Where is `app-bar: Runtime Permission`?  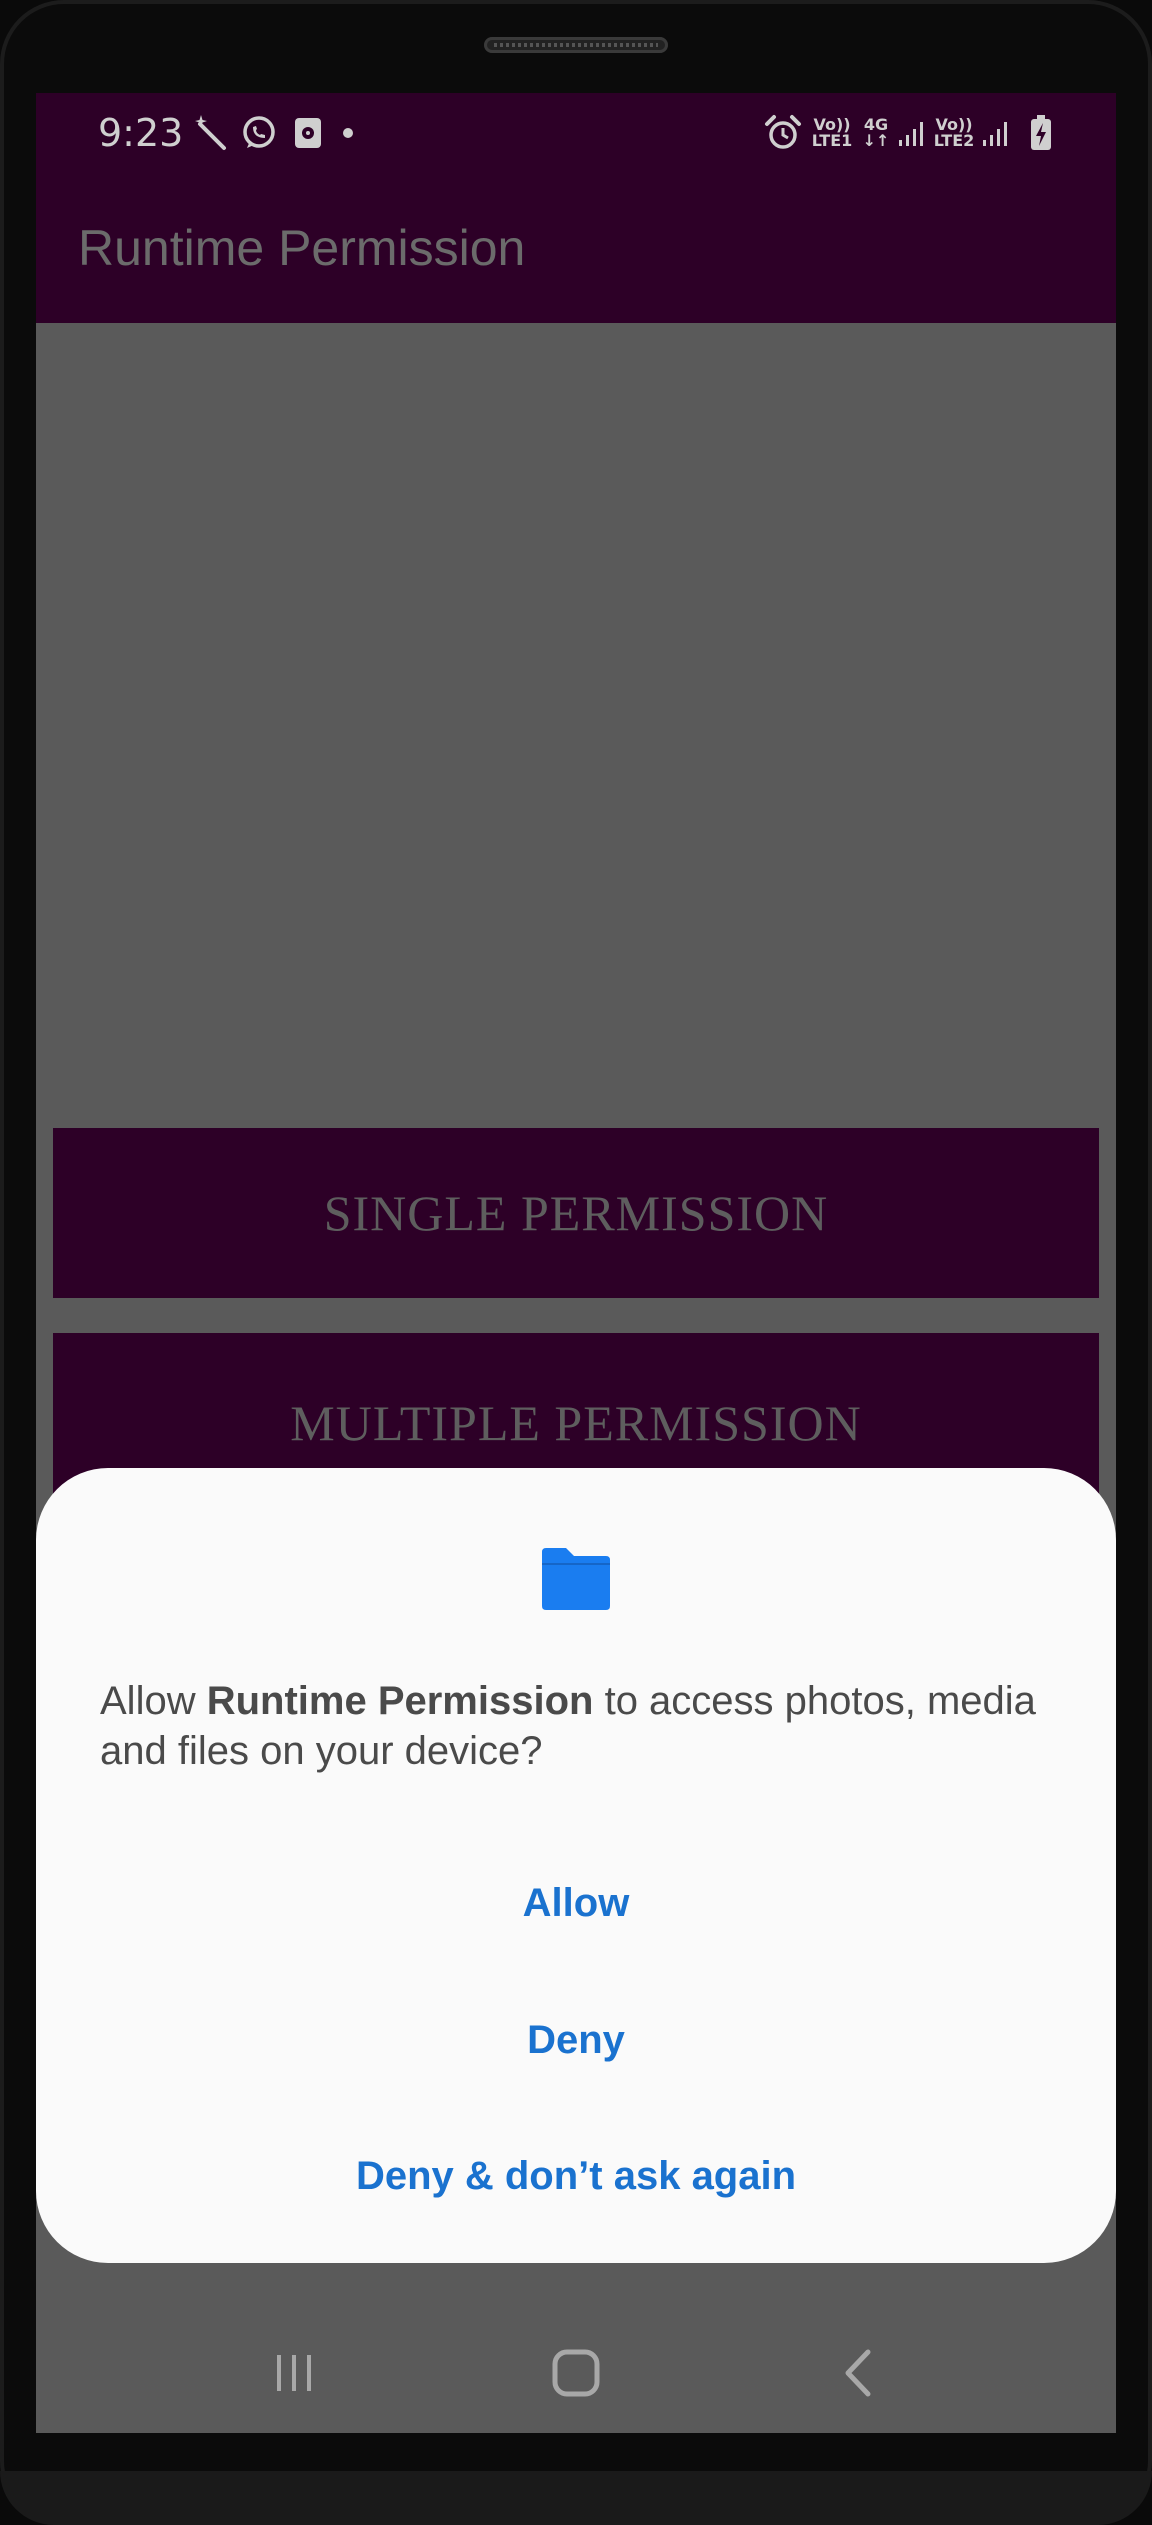
app-bar: Runtime Permission is located at coordinates (576, 251).